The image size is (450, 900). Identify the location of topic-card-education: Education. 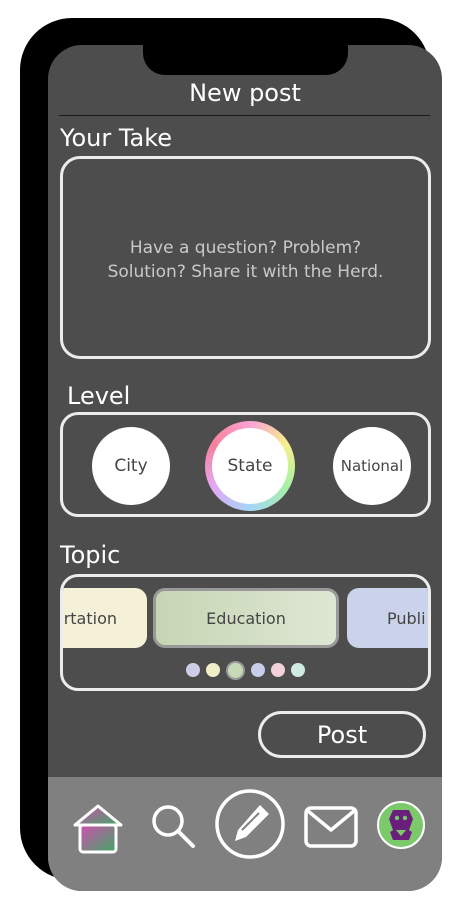
(246, 618).